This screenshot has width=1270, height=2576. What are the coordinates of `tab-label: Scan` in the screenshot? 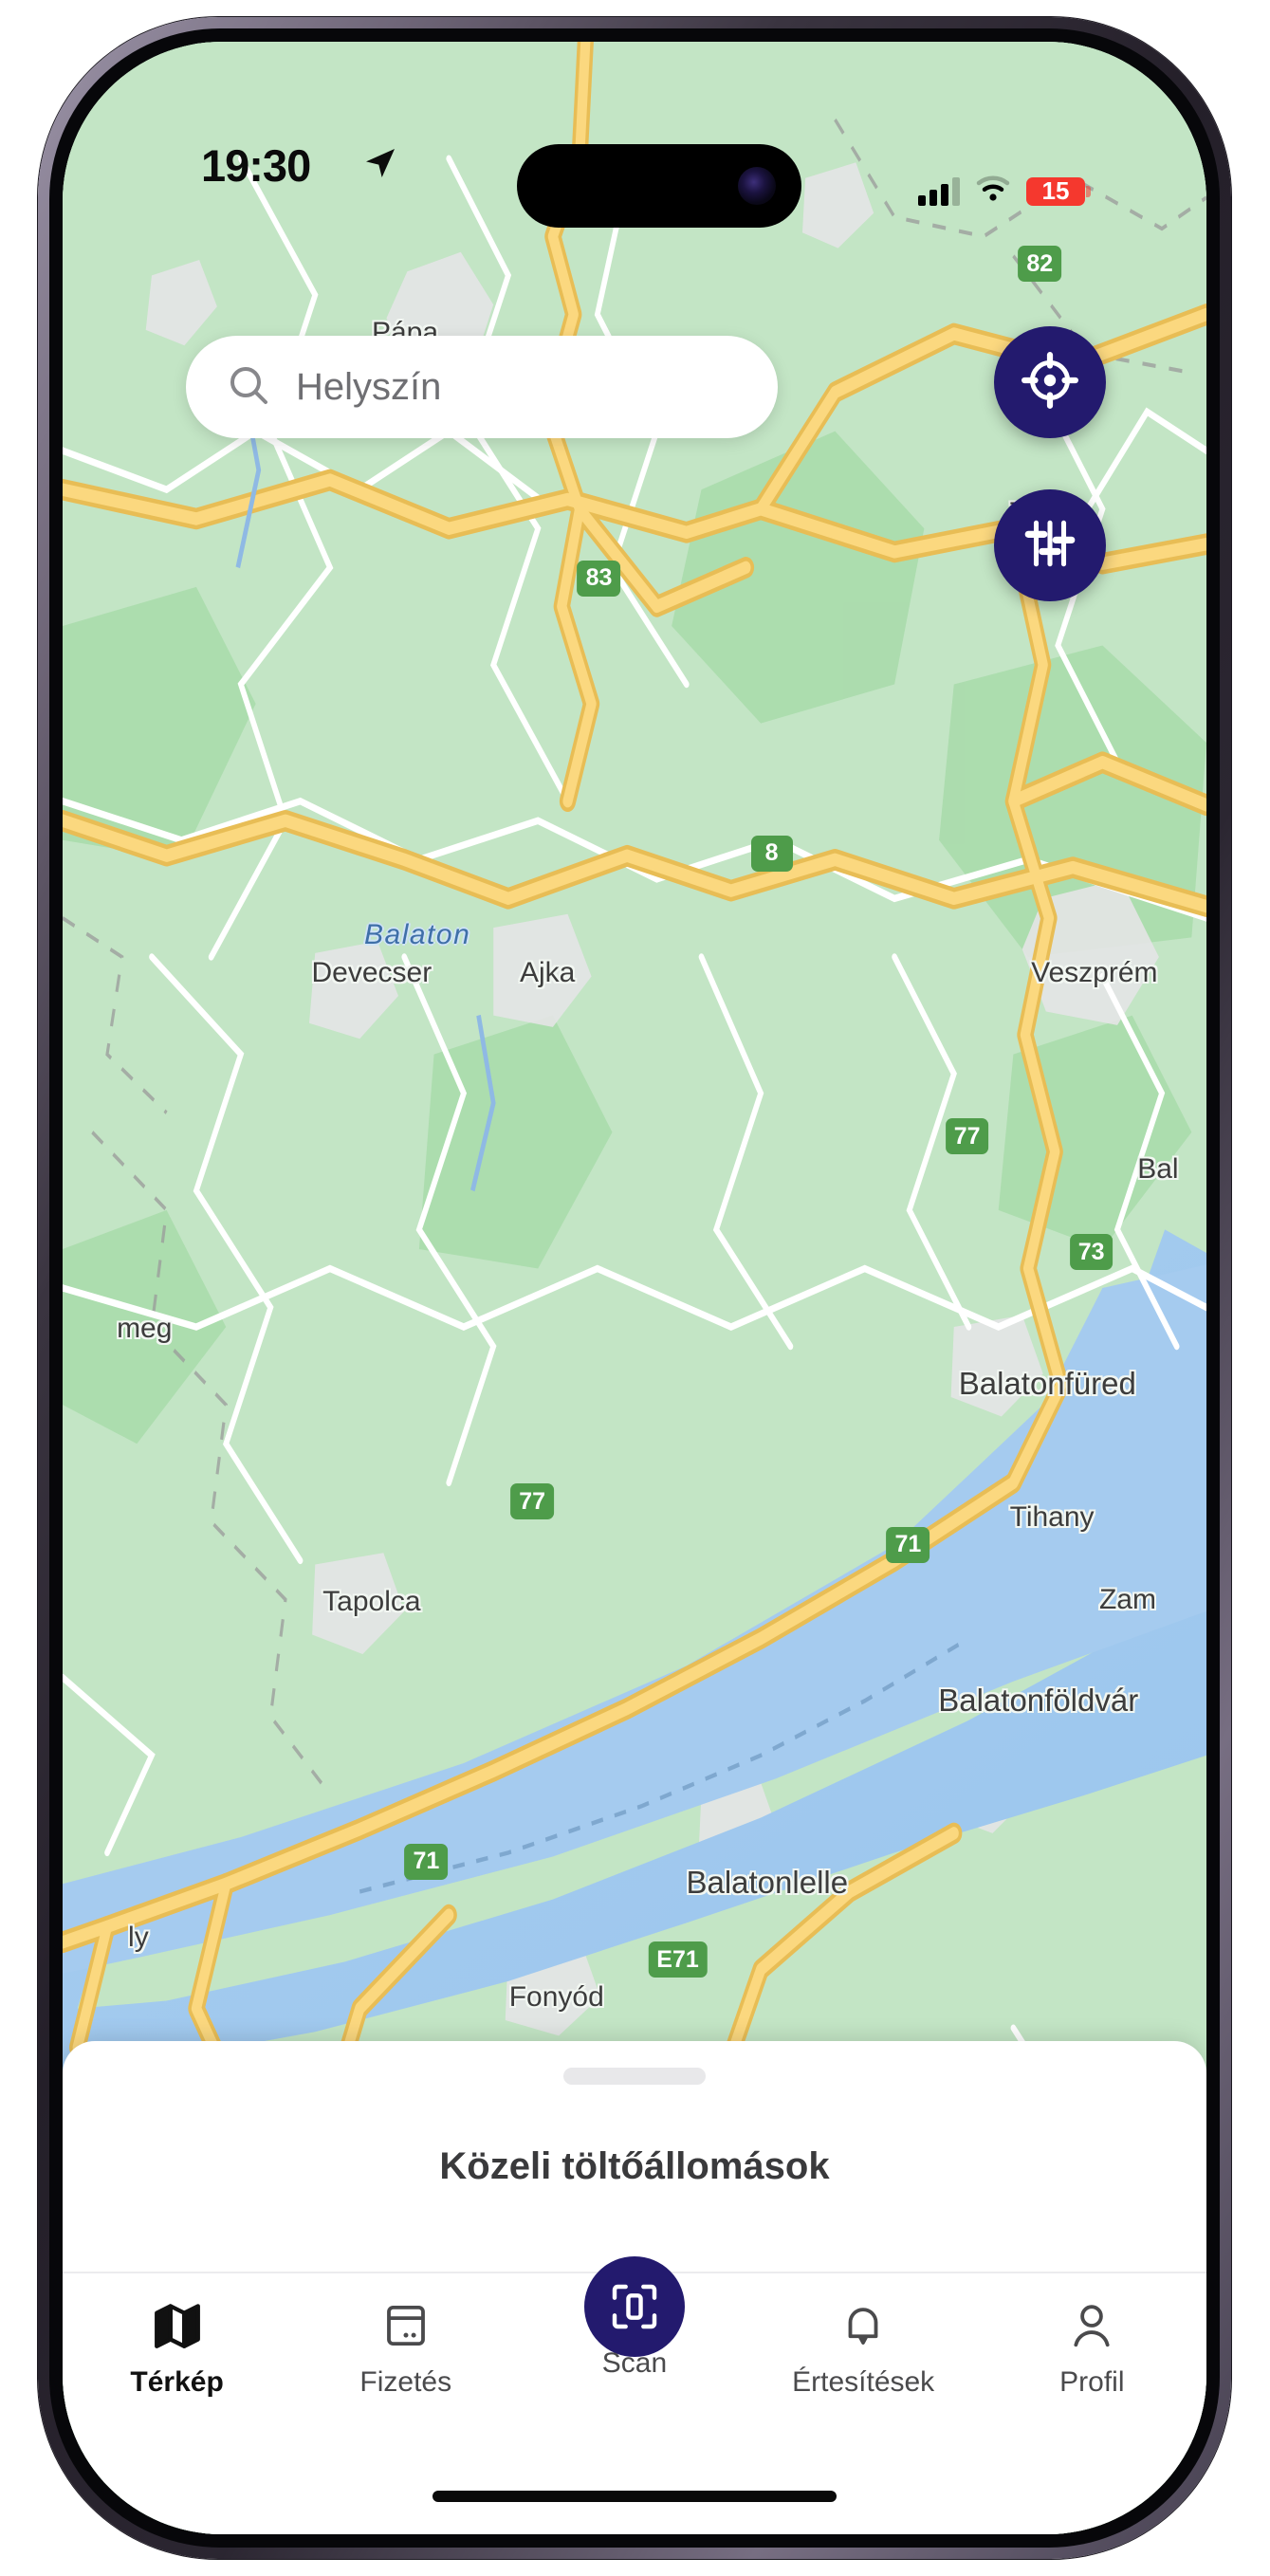 It's located at (634, 2363).